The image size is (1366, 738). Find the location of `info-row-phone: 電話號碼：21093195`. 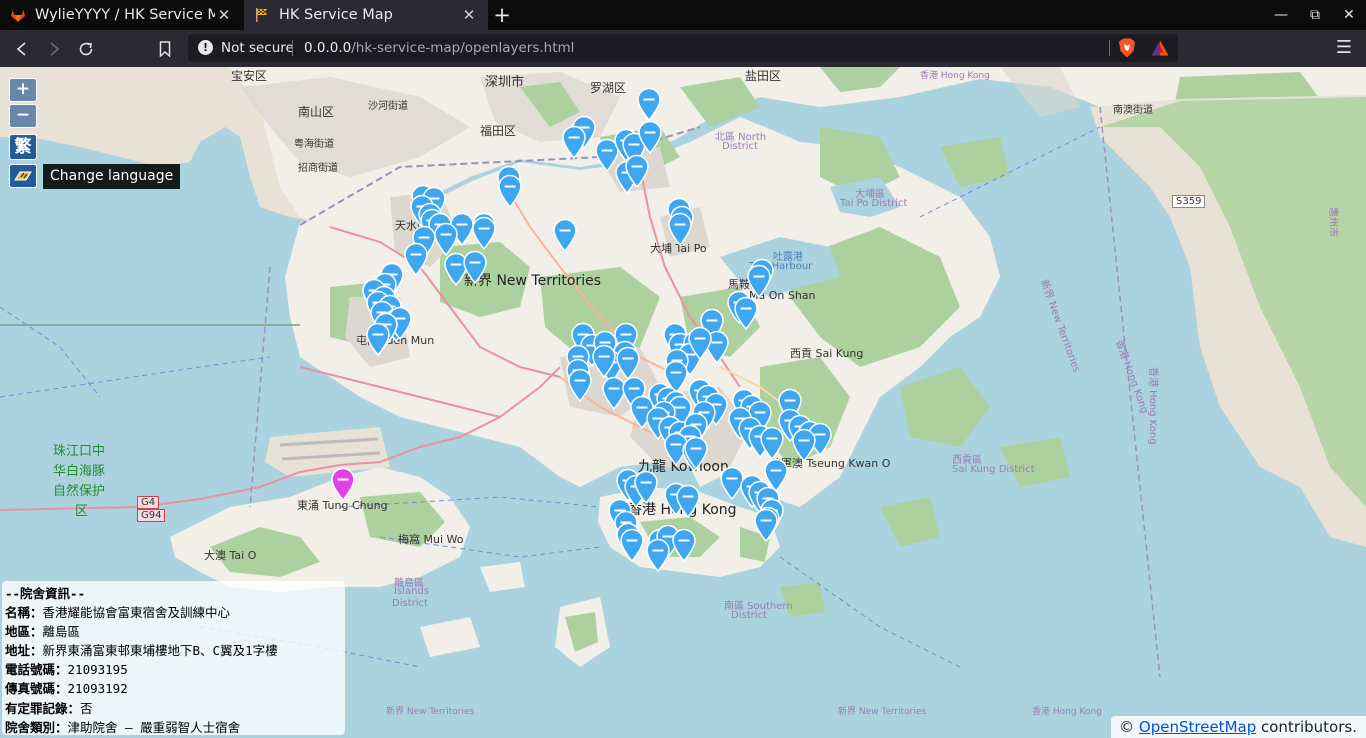

info-row-phone: 電話號碼：21093195 is located at coordinates (173, 669).